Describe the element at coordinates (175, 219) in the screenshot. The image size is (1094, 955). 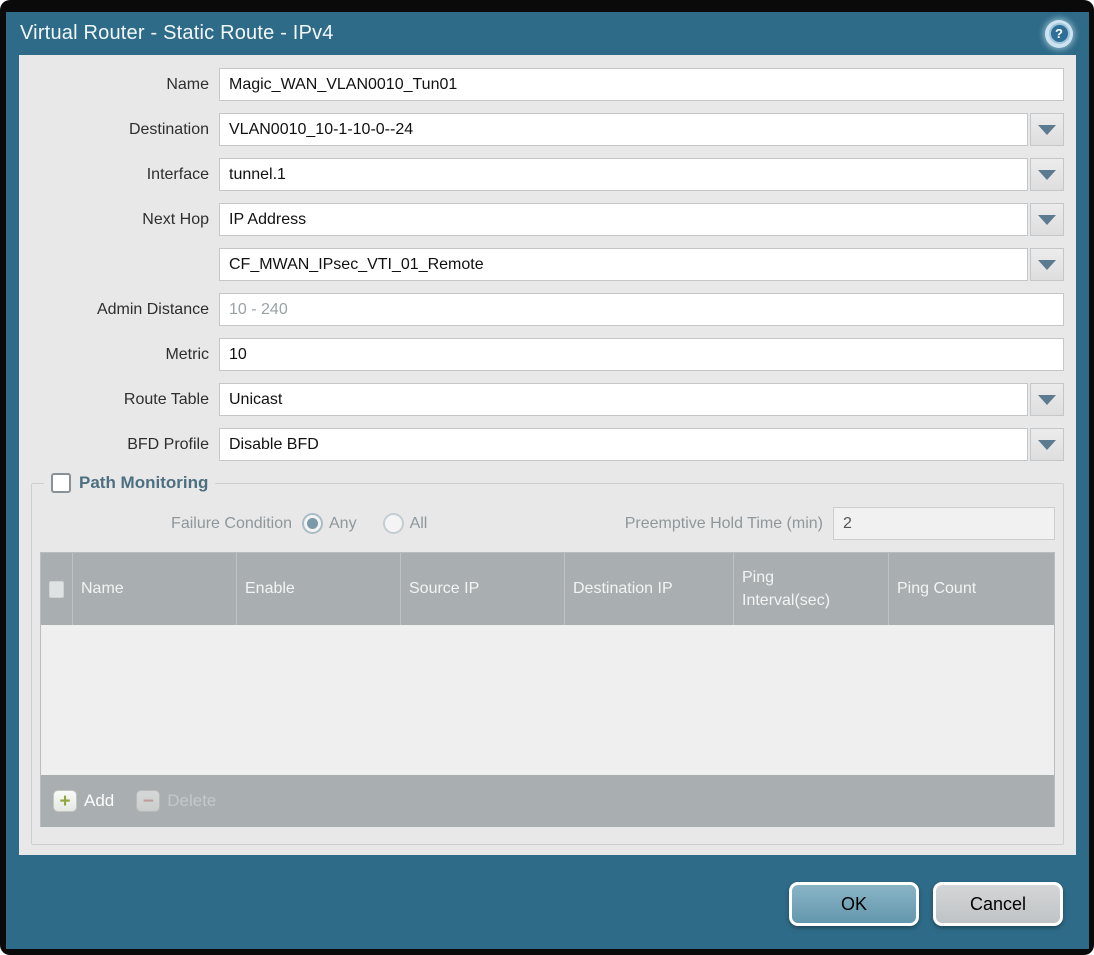
I see `next-hop-label: Next Hop` at that location.